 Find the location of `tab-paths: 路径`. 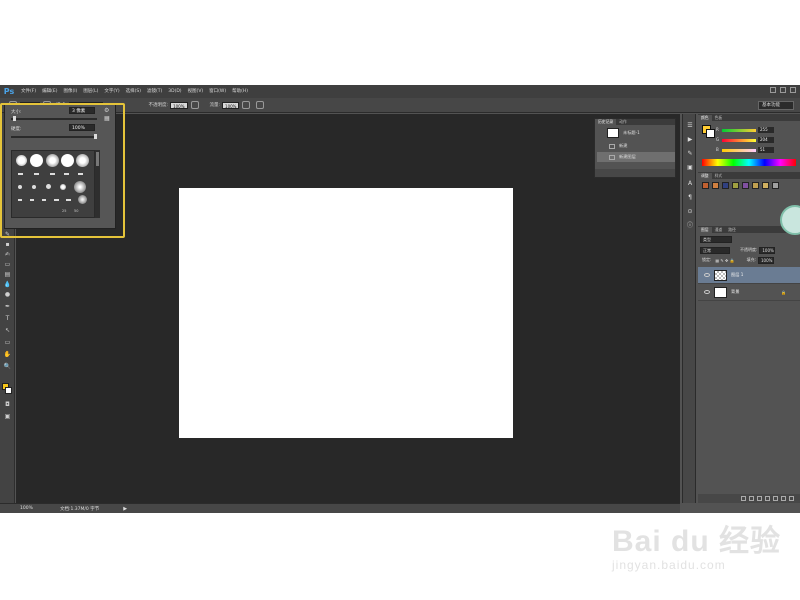

tab-paths: 路径 is located at coordinates (732, 230).